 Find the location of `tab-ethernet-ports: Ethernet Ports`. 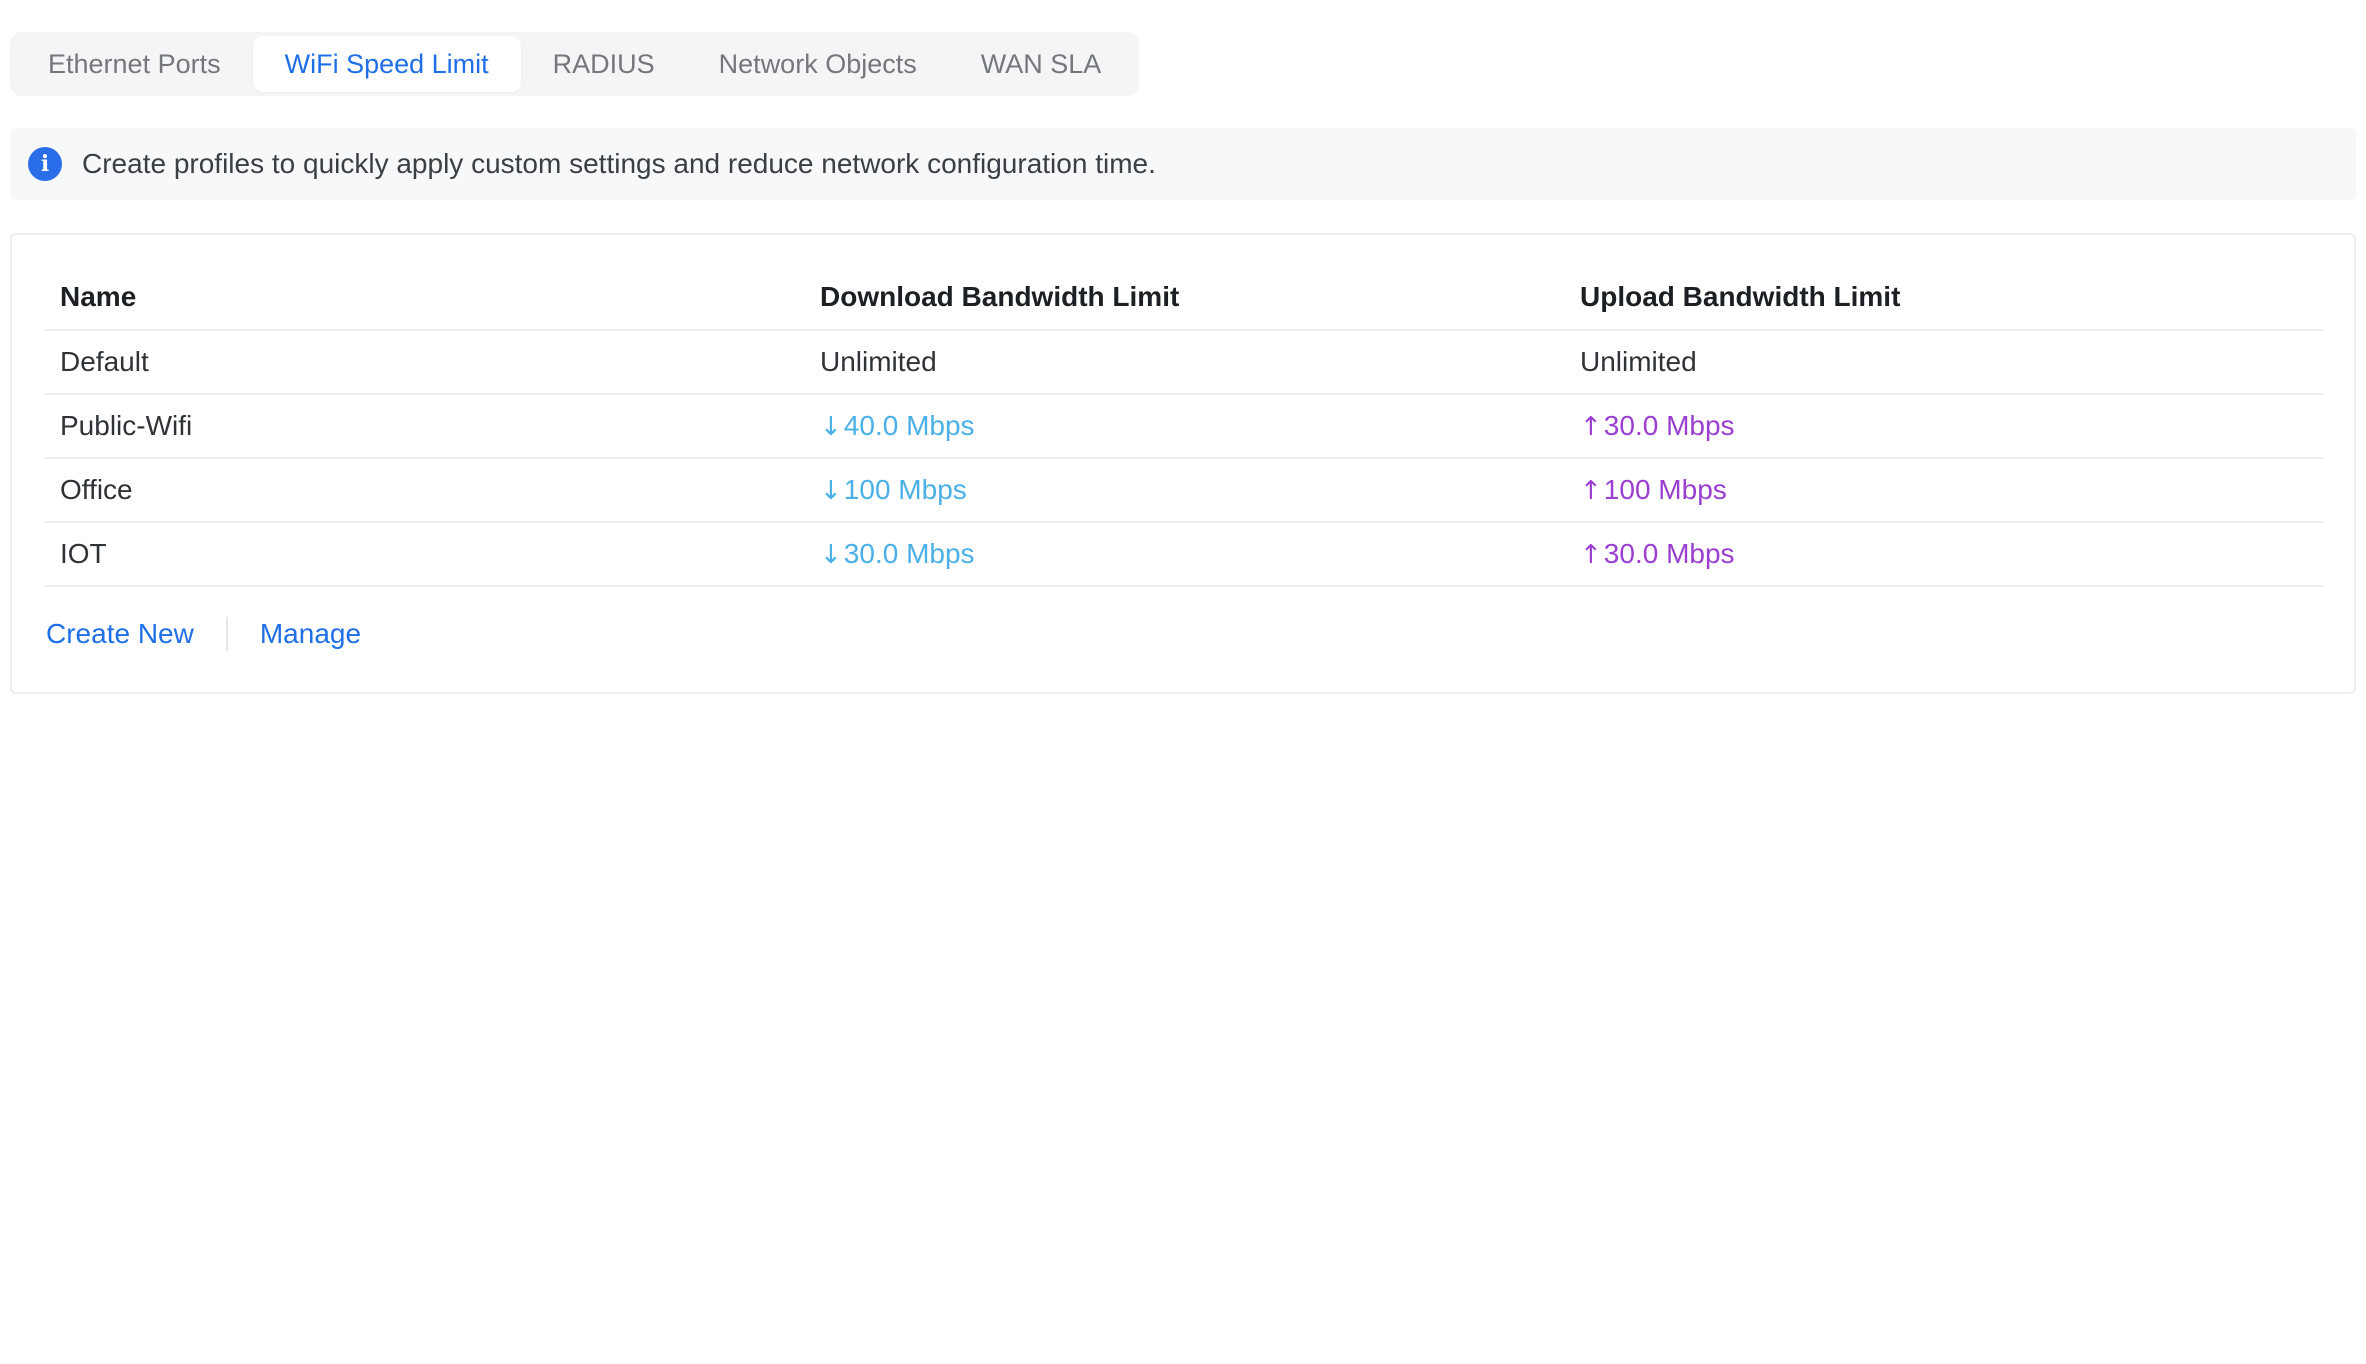

tab-ethernet-ports: Ethernet Ports is located at coordinates (134, 64).